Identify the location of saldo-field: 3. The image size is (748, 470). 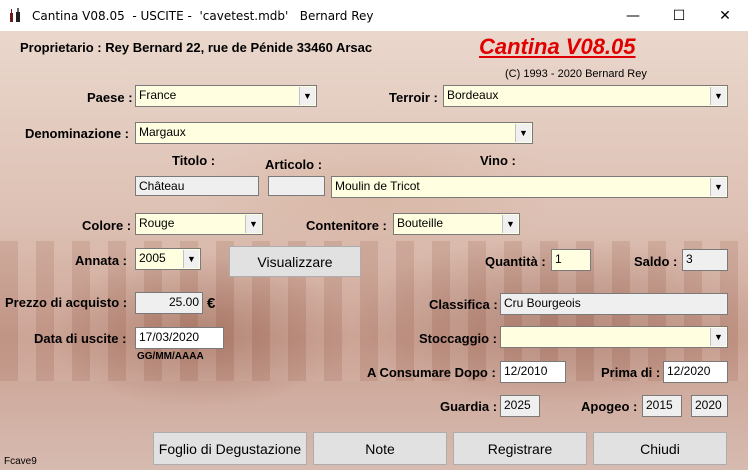
(705, 260).